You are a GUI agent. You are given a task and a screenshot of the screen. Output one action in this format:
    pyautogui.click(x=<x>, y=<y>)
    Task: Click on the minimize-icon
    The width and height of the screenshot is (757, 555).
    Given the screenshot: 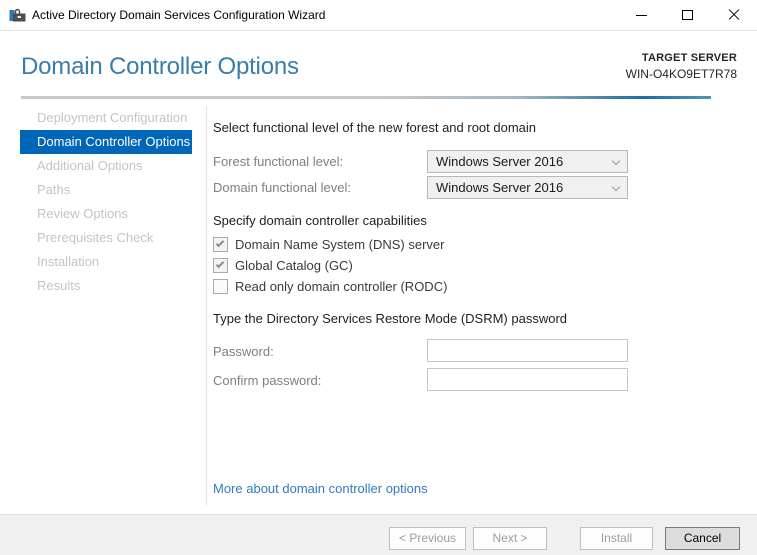 What is the action you would take?
    pyautogui.click(x=641, y=15)
    